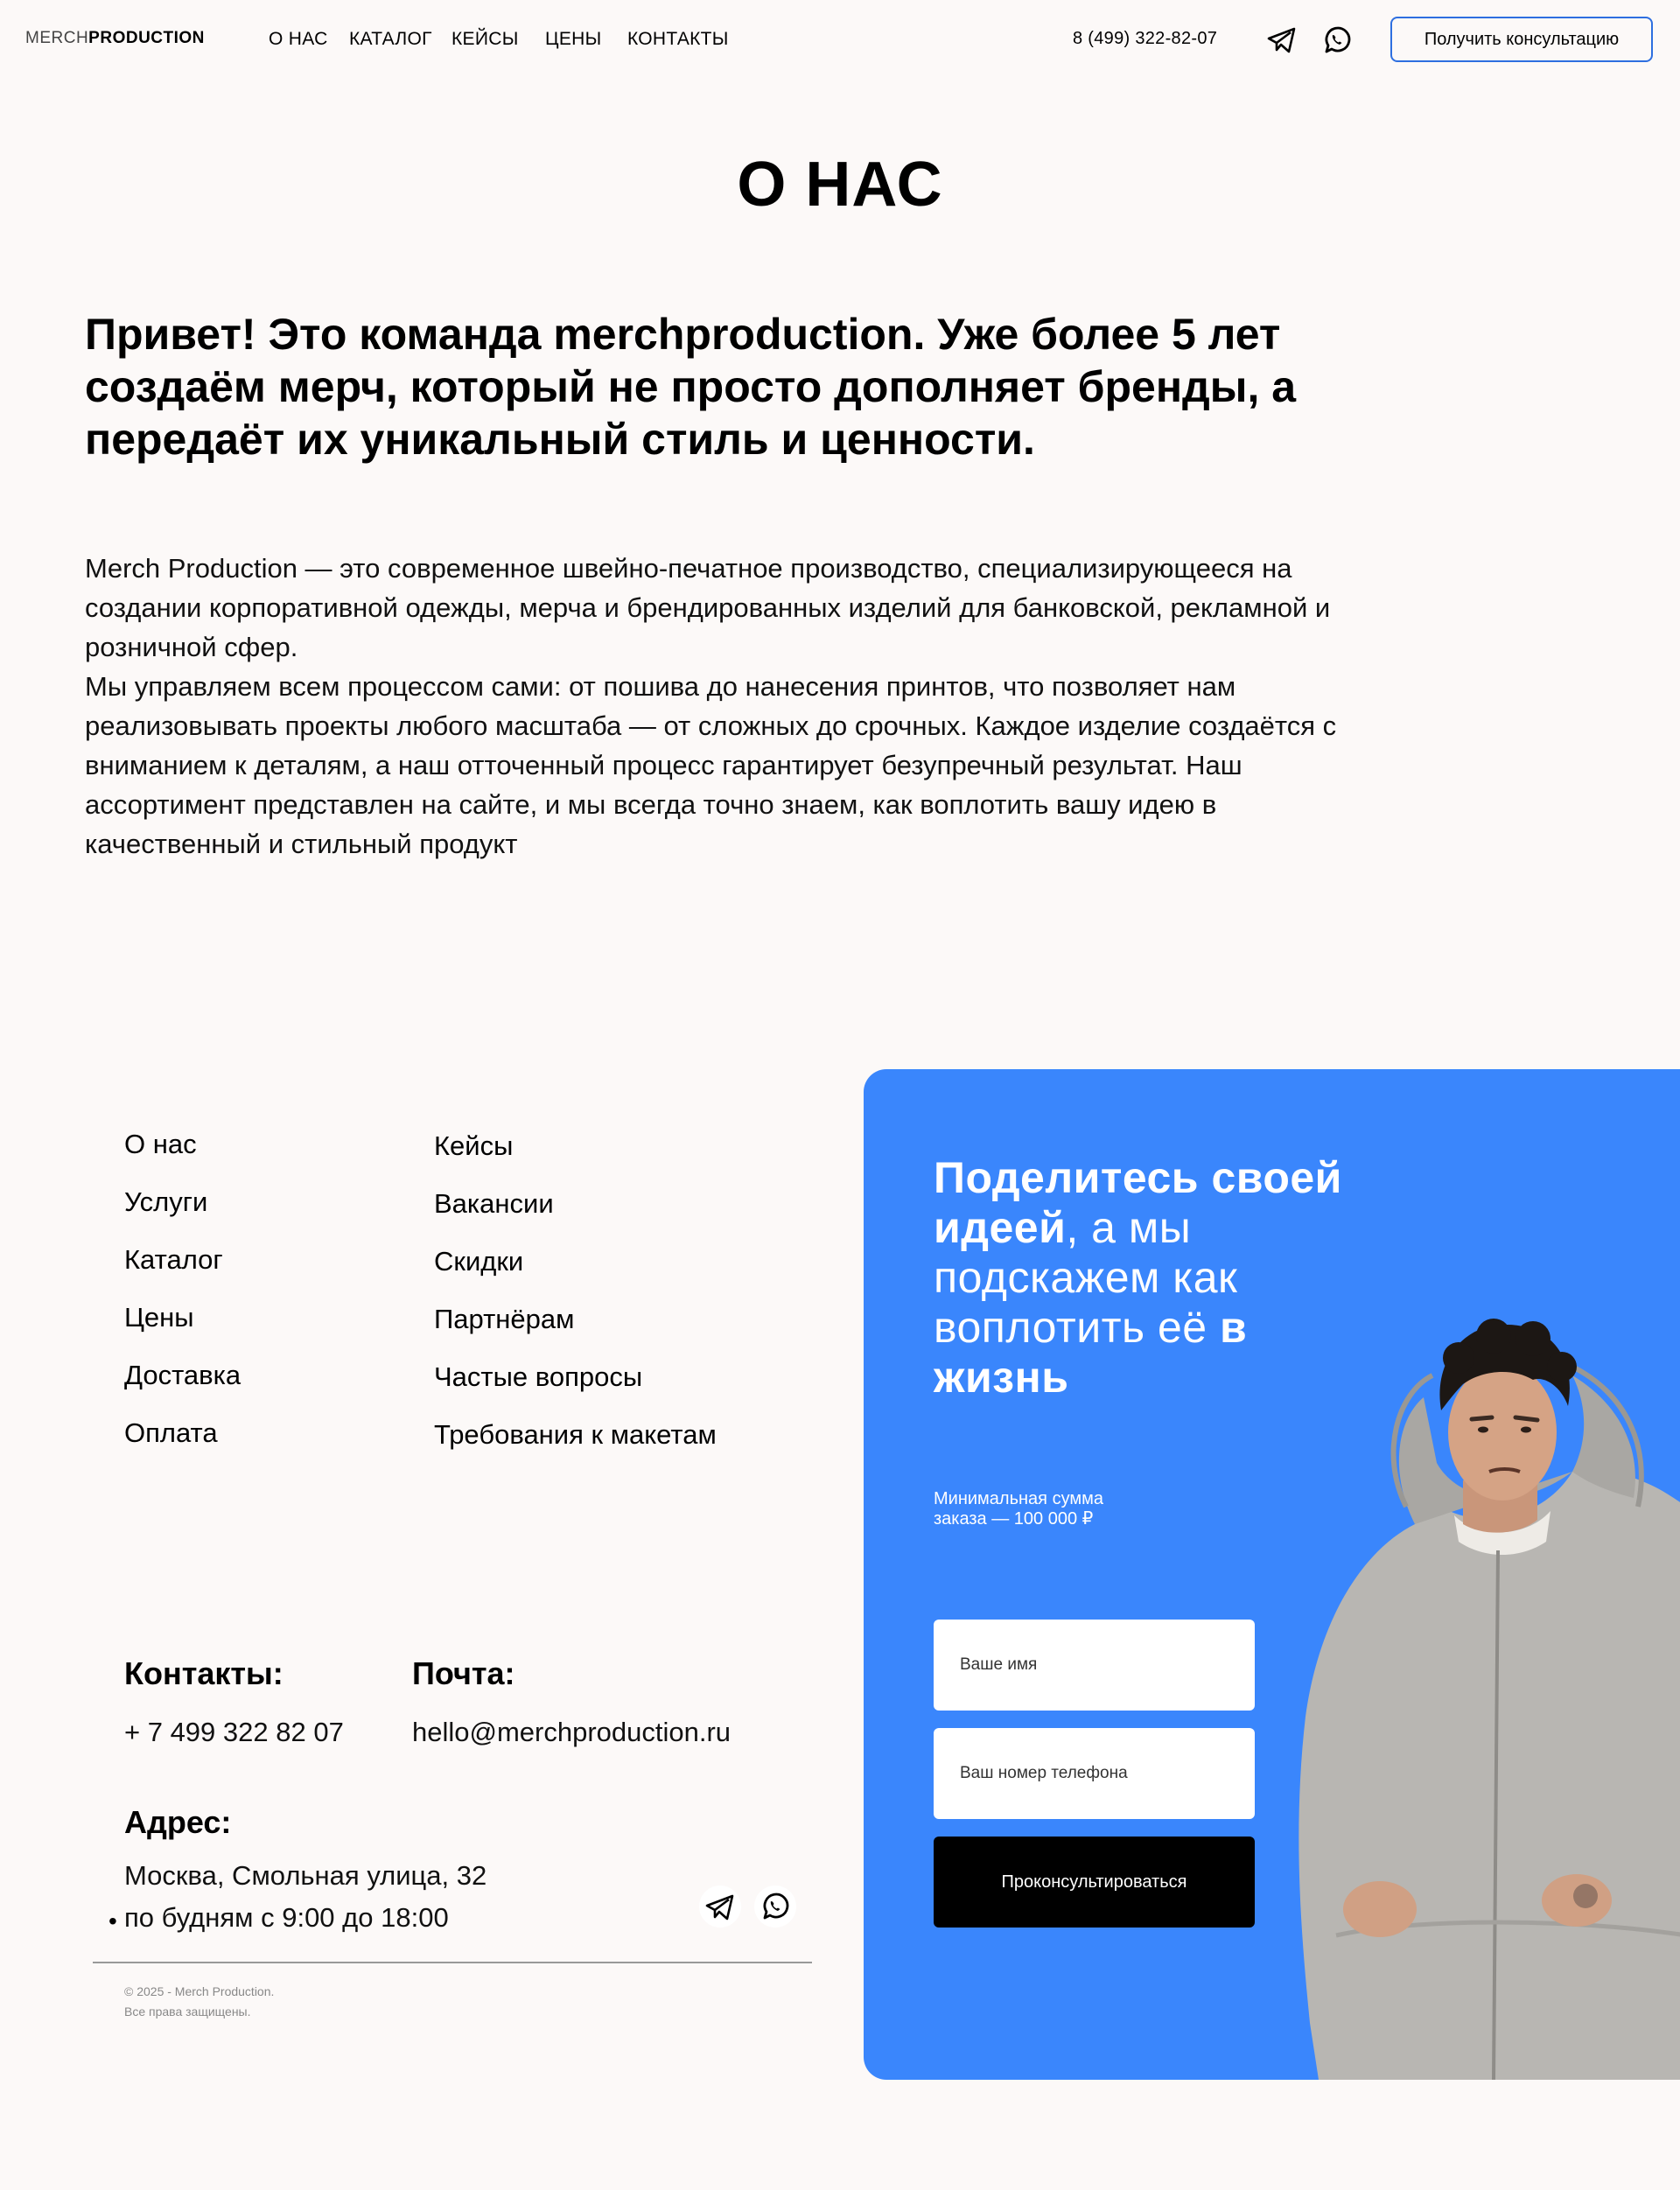 This screenshot has height=2190, width=1680. What do you see at coordinates (1094, 1773) in the screenshot?
I see `phone-input` at bounding box center [1094, 1773].